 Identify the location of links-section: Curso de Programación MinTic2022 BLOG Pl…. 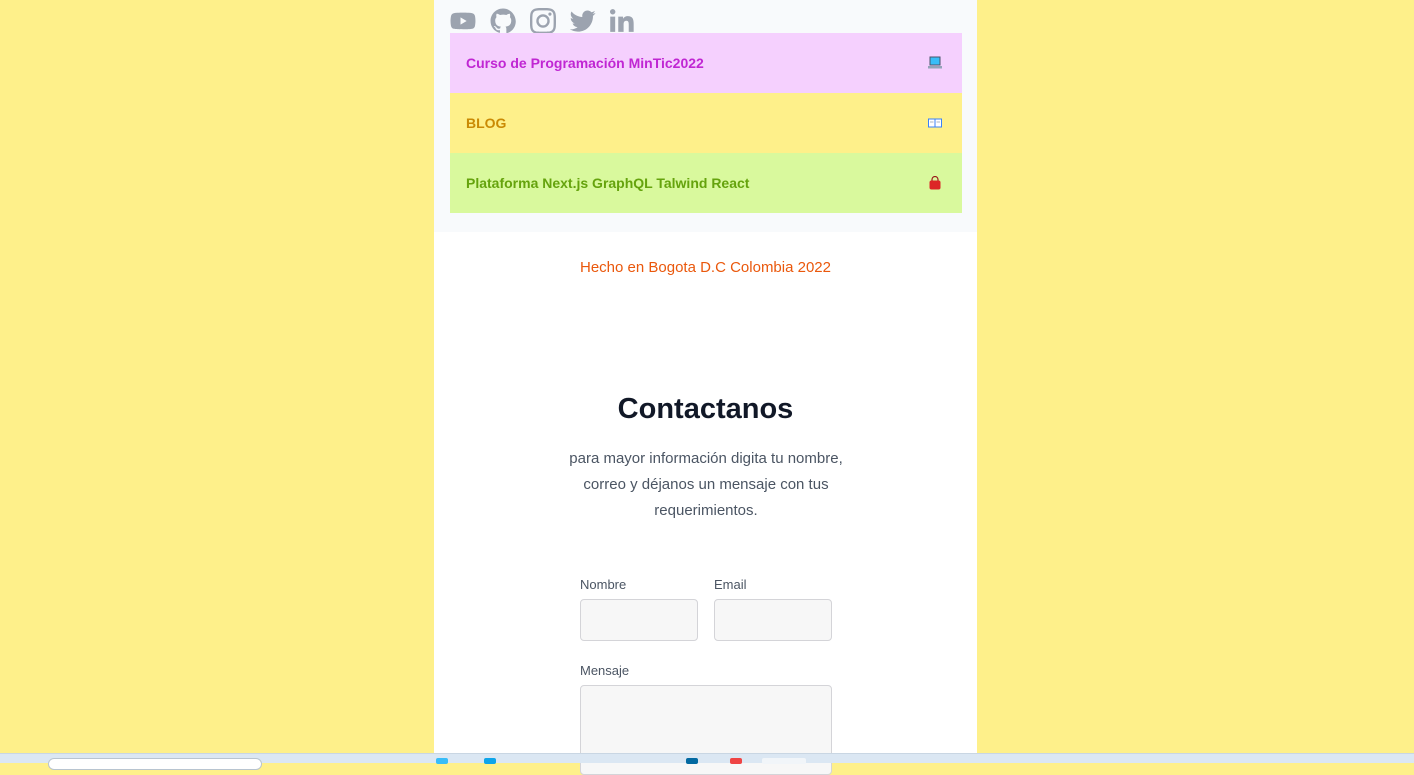
(705, 116).